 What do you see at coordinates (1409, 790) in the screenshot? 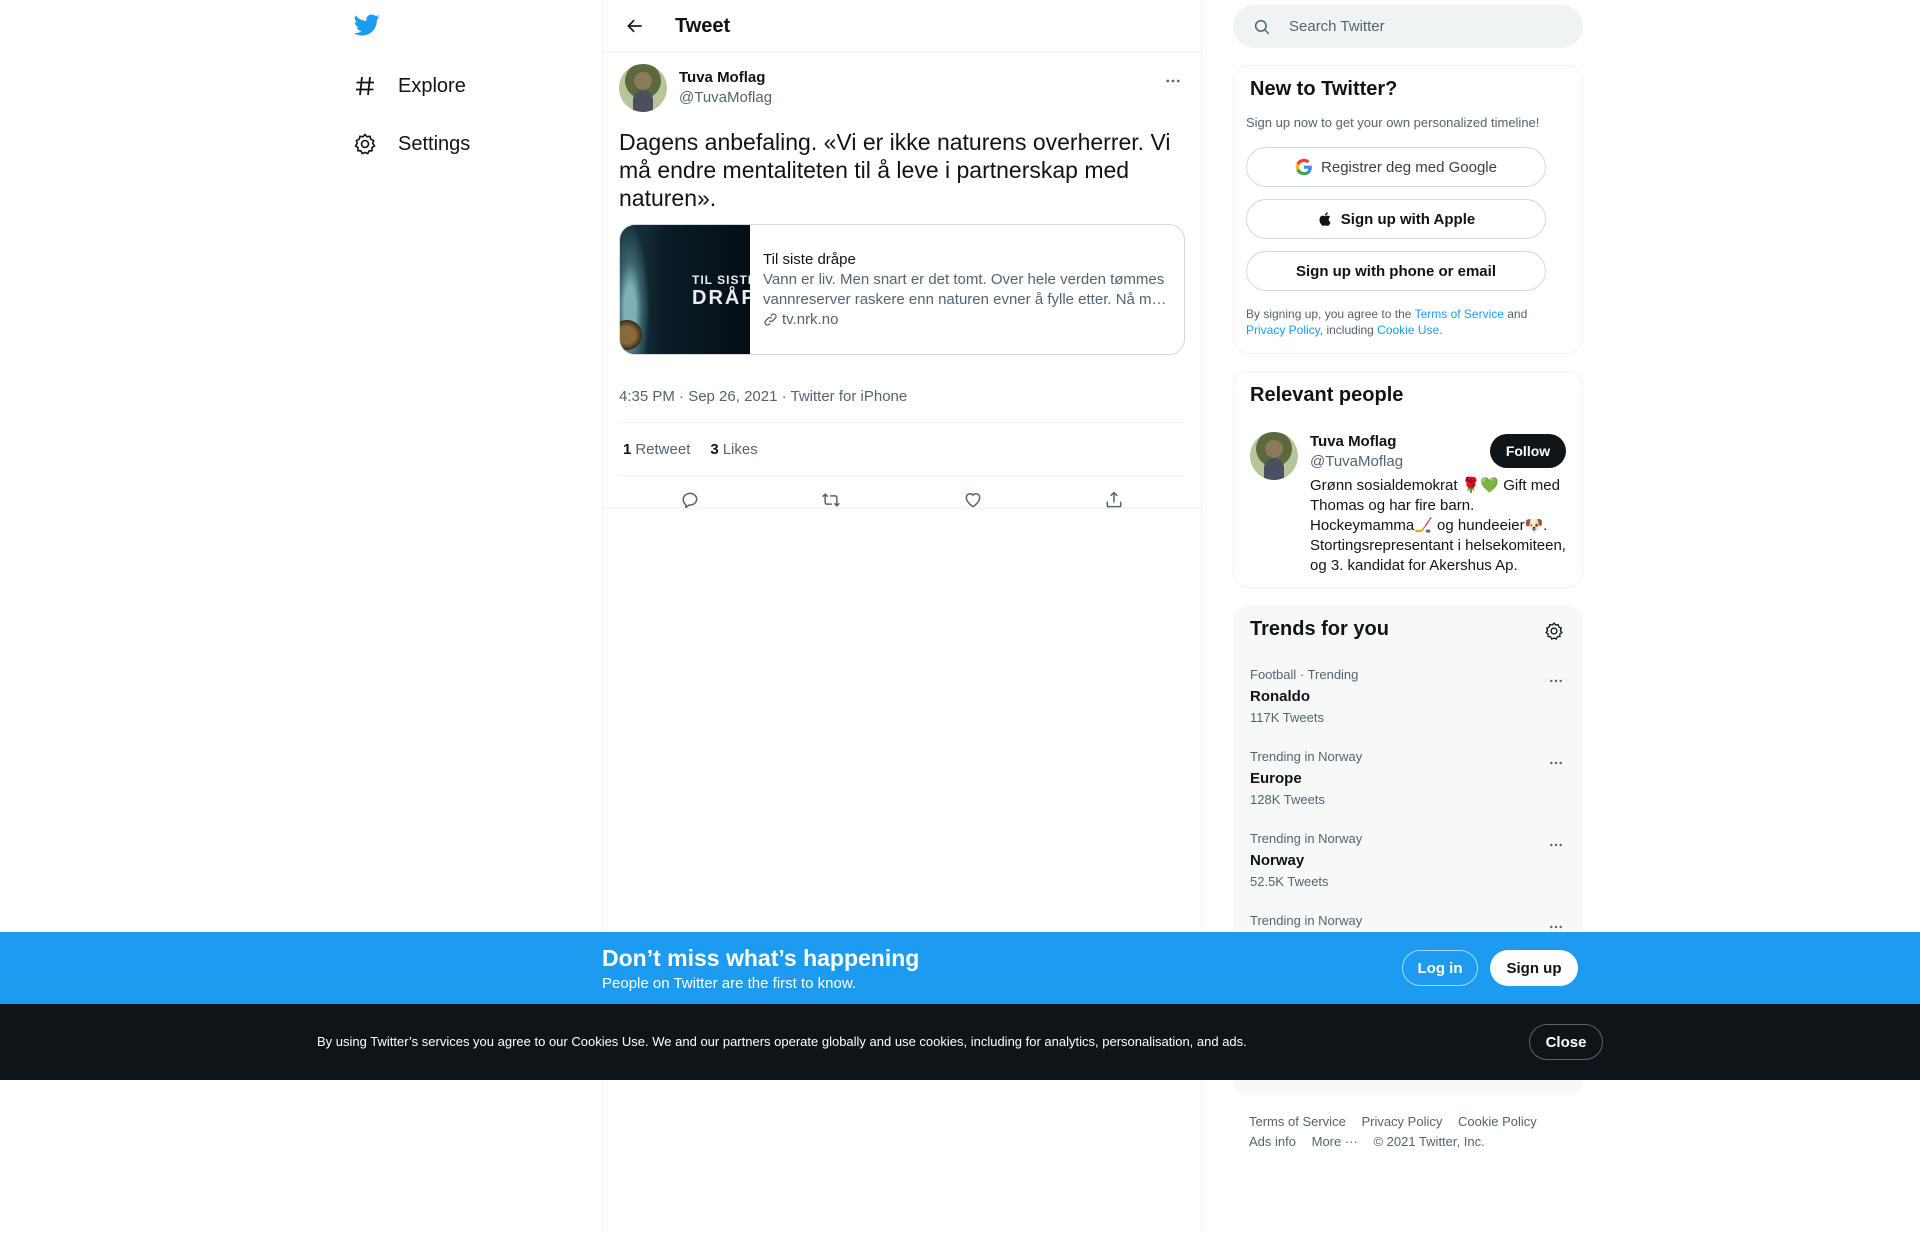
I see `trend-item: Trending in Norway Europe 128K Tweets` at bounding box center [1409, 790].